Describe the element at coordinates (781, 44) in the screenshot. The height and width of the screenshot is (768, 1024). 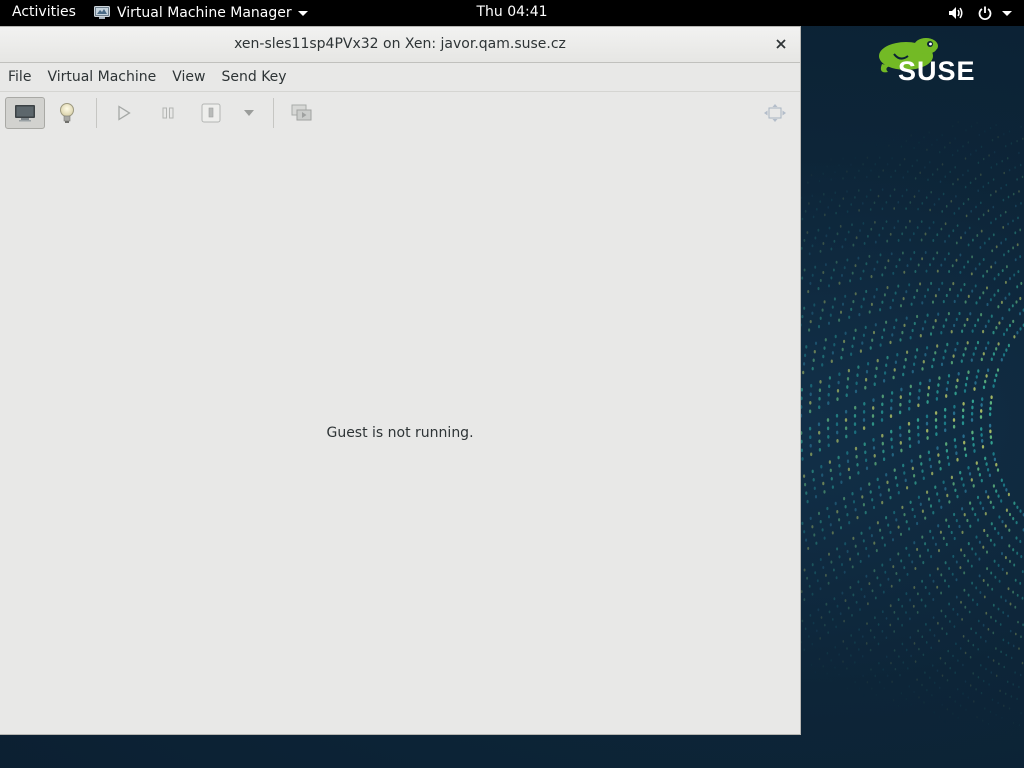
I see `close-button` at that location.